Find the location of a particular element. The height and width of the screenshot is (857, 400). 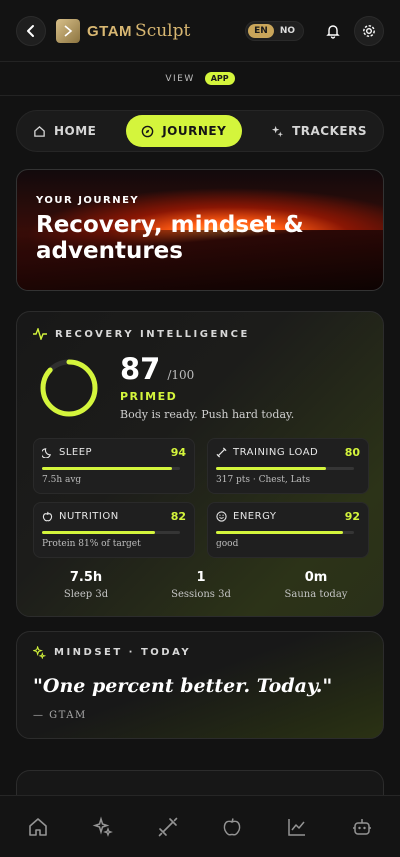

metric-sleep: SLEEP 94 7.5h avg is located at coordinates (114, 466).